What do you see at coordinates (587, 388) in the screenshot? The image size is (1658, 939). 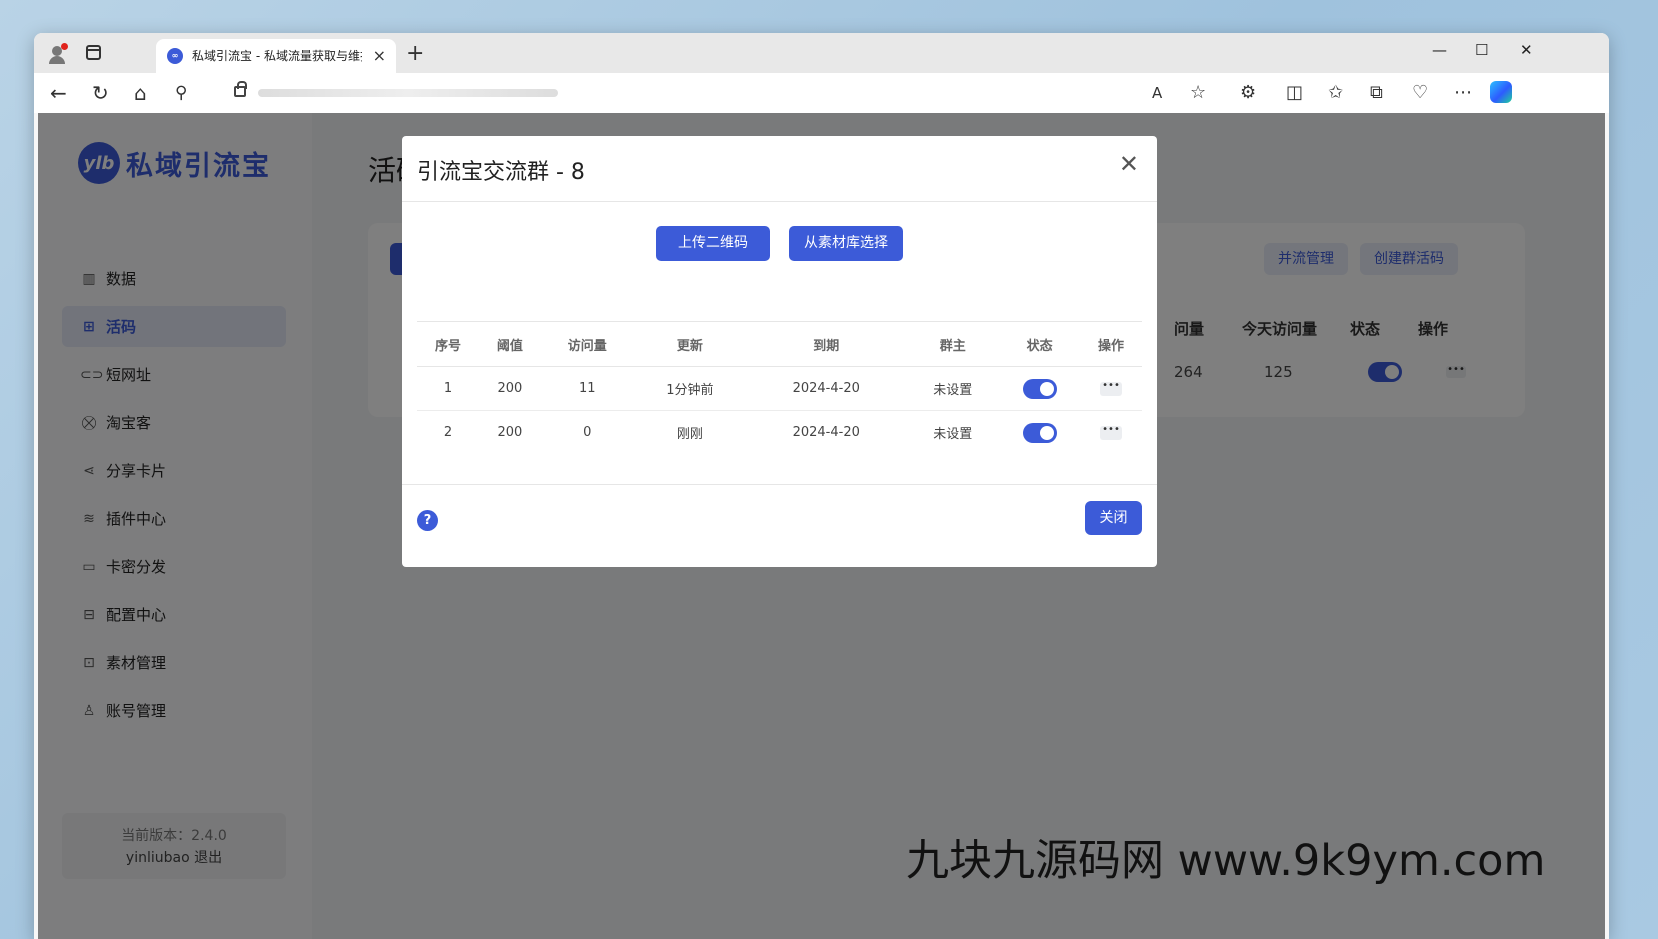 I see `cell-visits: 11` at bounding box center [587, 388].